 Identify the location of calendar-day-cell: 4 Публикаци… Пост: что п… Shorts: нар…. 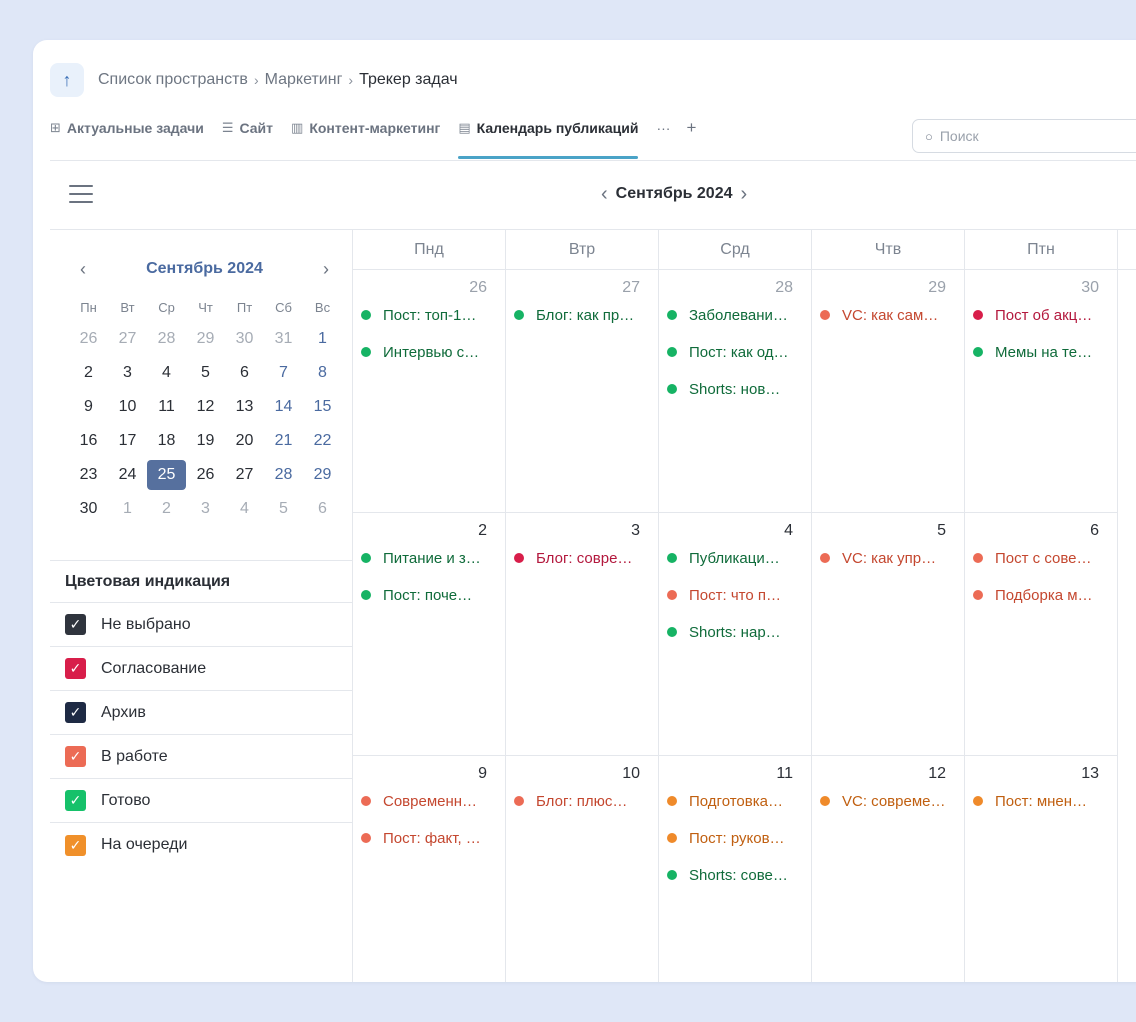
(735, 634).